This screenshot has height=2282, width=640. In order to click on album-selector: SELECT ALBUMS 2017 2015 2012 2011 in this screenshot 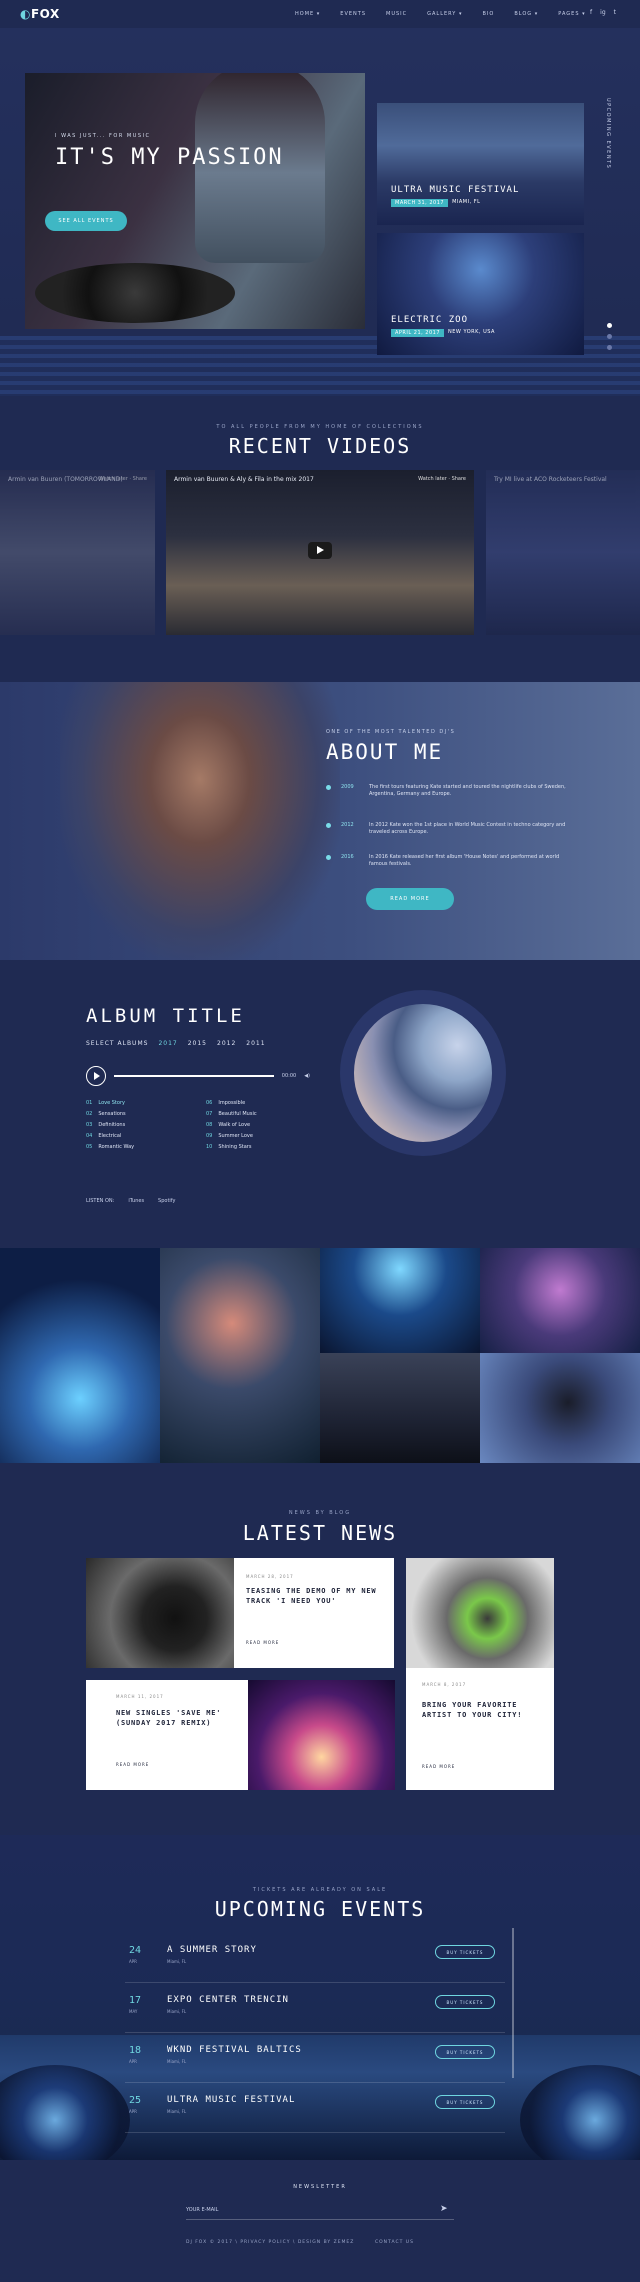, I will do `click(176, 1043)`.